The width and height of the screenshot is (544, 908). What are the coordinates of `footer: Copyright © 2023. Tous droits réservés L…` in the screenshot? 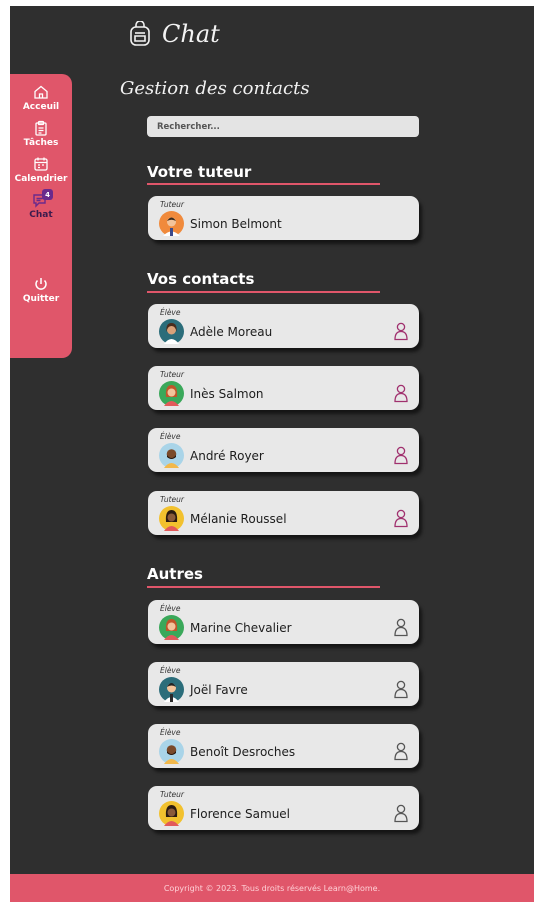 It's located at (272, 888).